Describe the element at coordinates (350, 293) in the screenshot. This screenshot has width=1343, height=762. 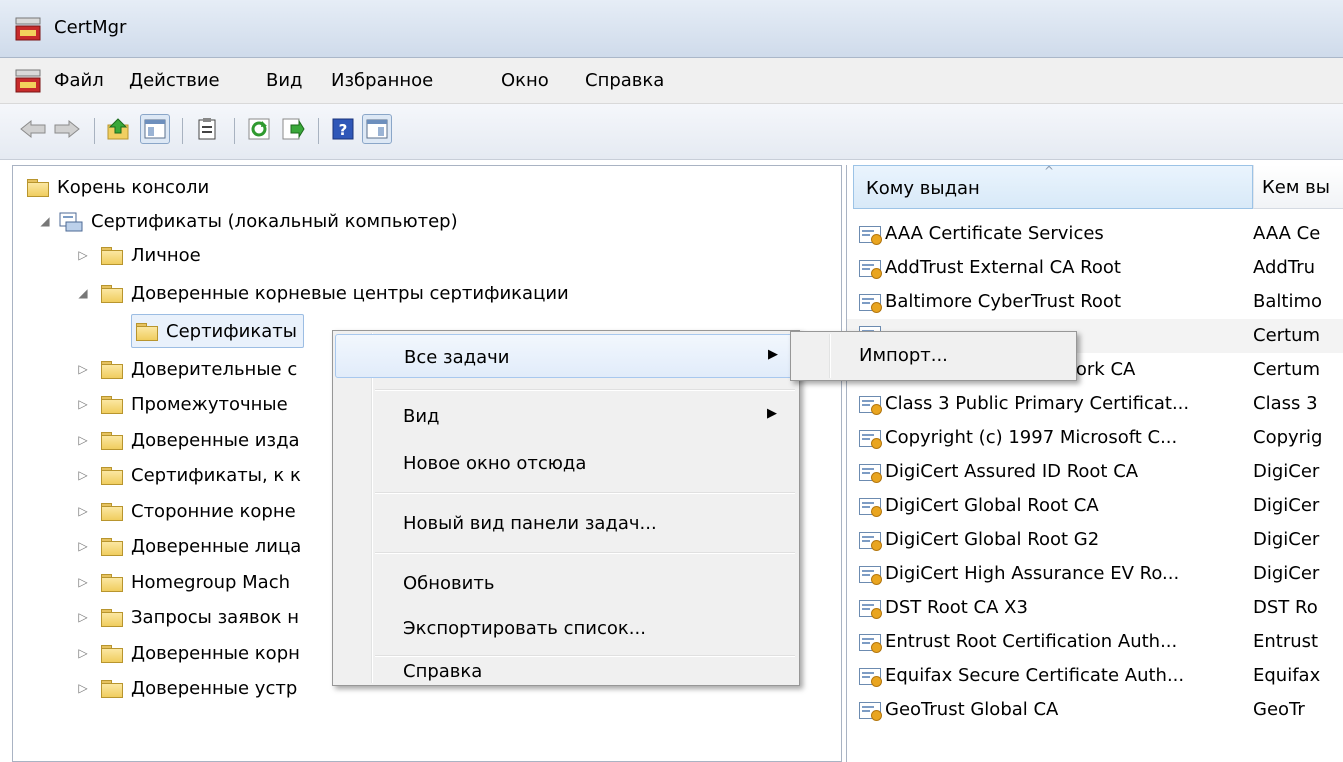
I see `tree-node-label: Доверенные корневые центры сертификации` at that location.